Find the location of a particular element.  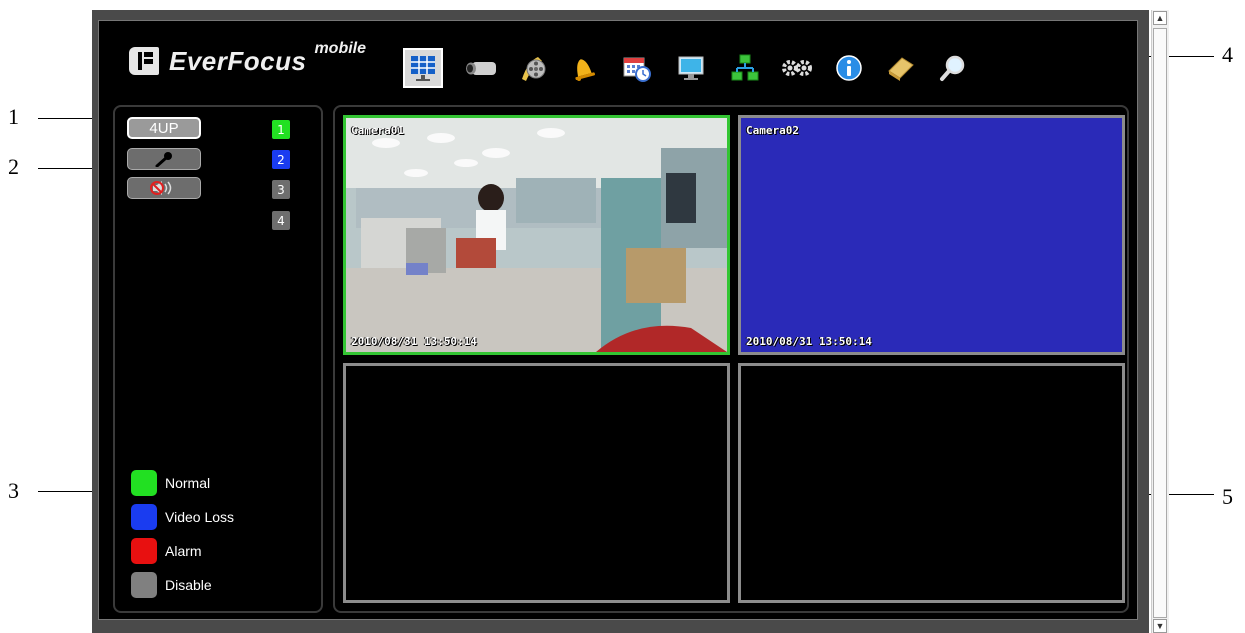

vertical-scrollbar: ▲ ▼ is located at coordinates (1160, 321).